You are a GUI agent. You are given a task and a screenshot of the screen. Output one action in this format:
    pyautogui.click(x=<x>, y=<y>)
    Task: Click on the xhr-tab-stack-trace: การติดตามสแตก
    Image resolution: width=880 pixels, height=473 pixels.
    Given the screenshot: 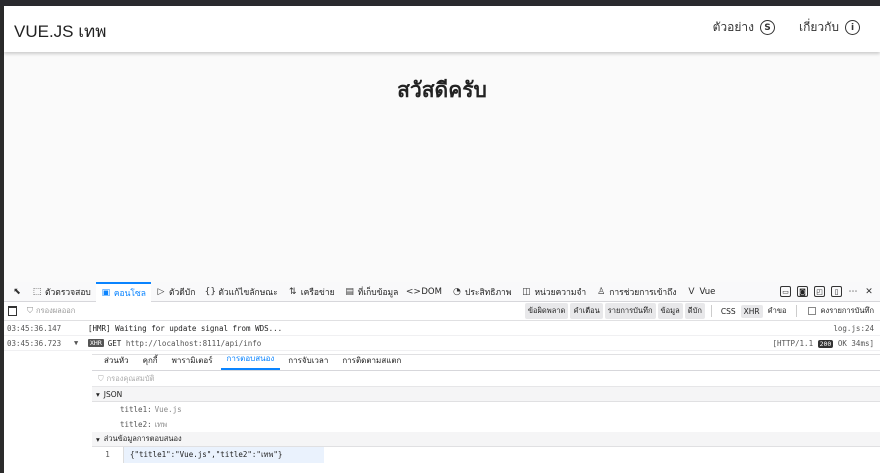 What is the action you would take?
    pyautogui.click(x=371, y=362)
    